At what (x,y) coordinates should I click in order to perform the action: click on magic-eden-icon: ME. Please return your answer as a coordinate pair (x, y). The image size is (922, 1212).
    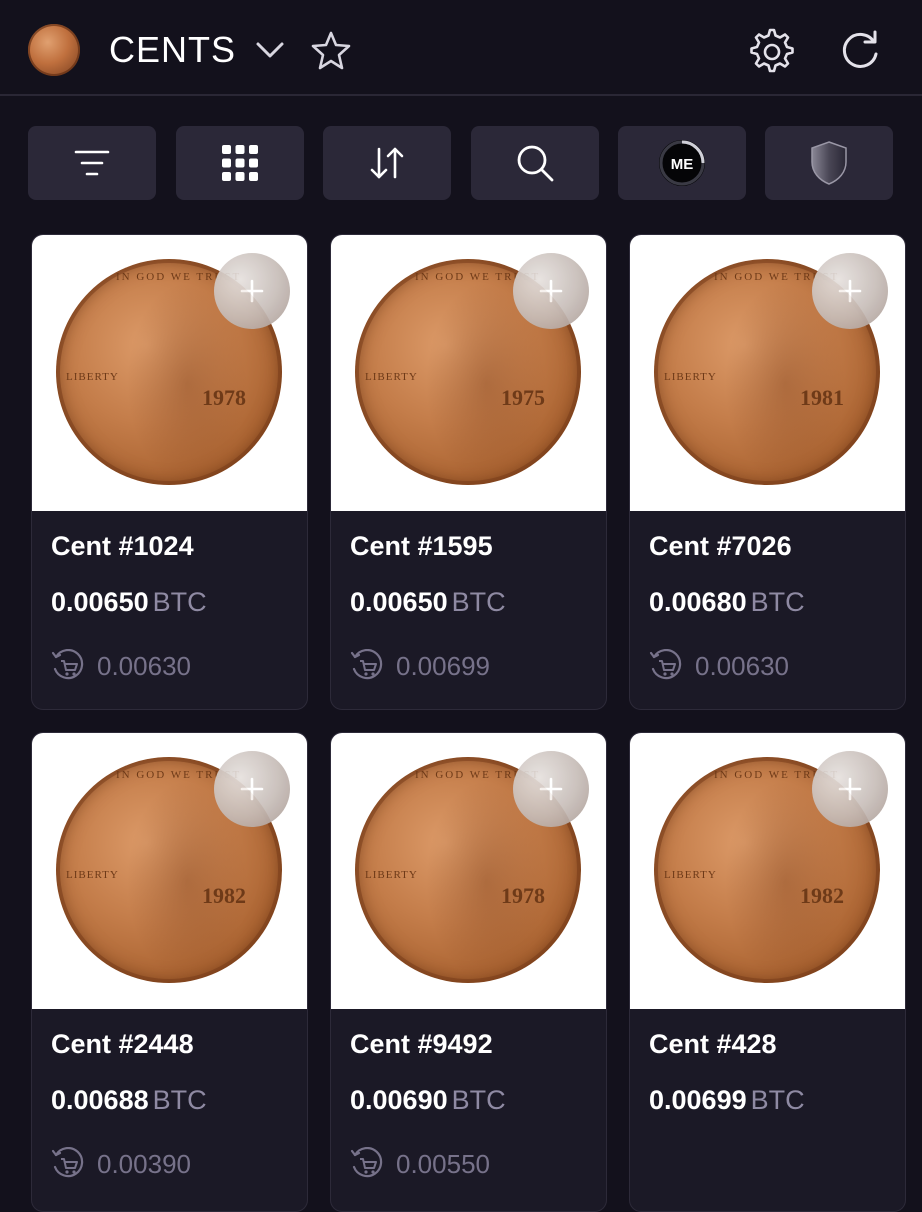
    Looking at the image, I should click on (682, 163).